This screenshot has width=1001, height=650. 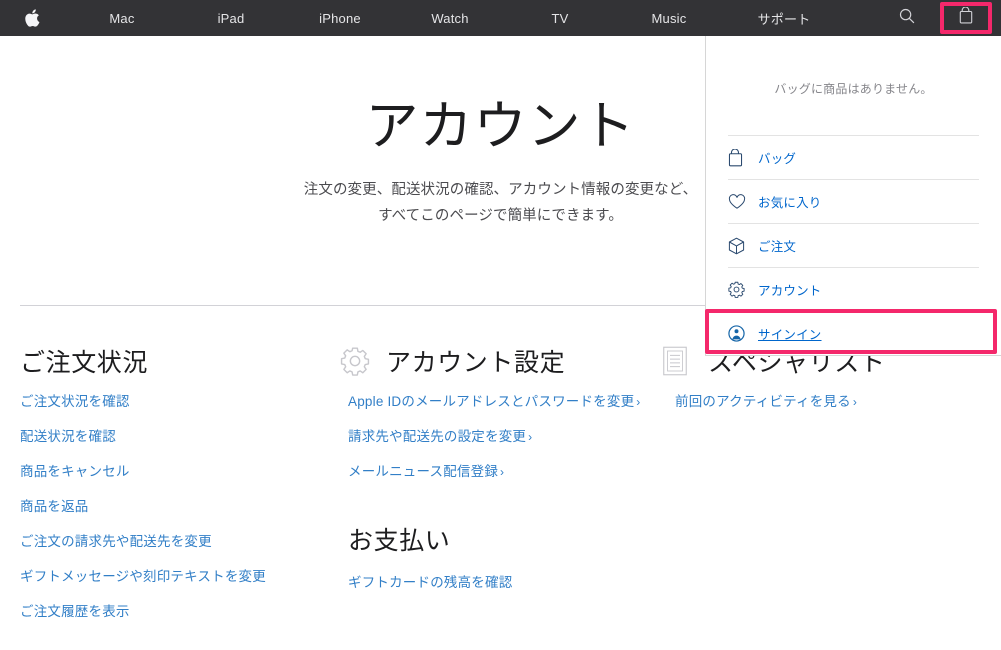 What do you see at coordinates (853, 201) in the screenshot?
I see `dropdown-item-favorites: お気に入り` at bounding box center [853, 201].